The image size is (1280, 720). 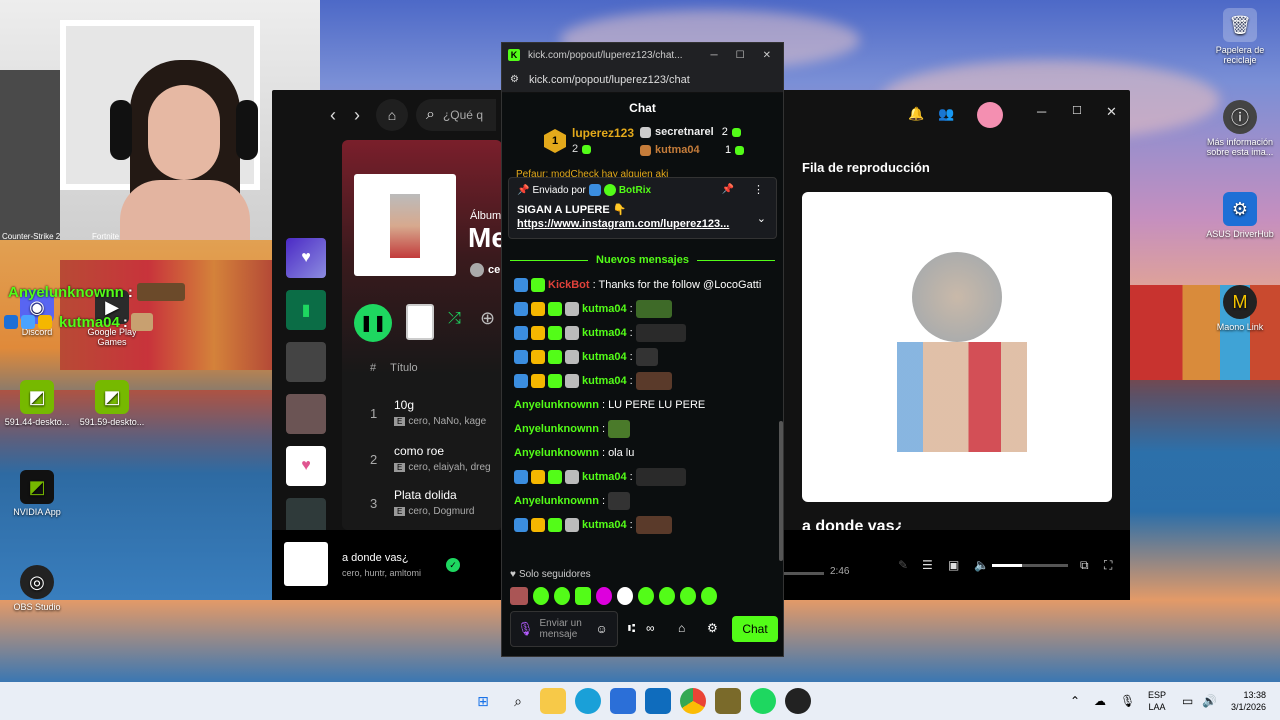 What do you see at coordinates (1127, 701) in the screenshot?
I see `mic-tray-icon: 🎙` at bounding box center [1127, 701].